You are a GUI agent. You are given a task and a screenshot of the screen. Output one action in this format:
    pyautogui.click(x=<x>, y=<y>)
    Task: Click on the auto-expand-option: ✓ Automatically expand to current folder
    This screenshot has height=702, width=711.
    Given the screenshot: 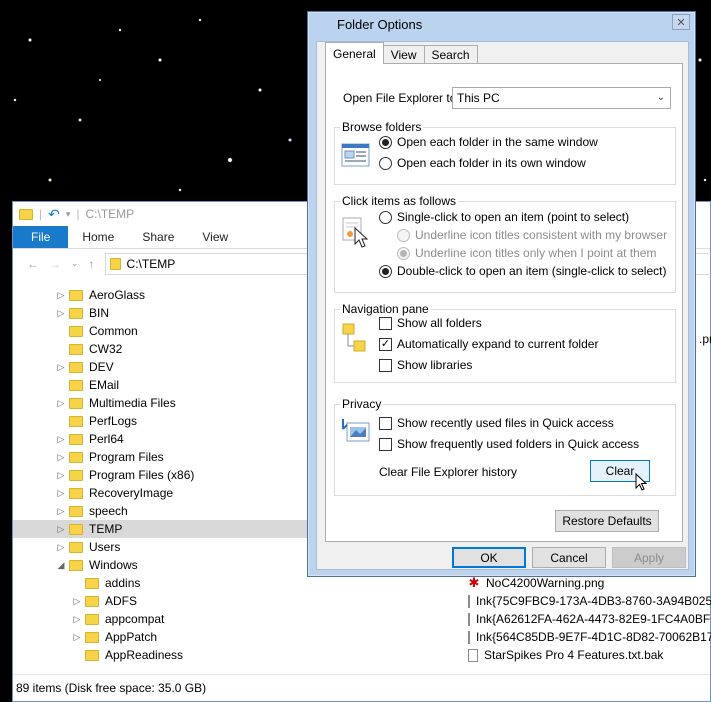 What is the action you would take?
    pyautogui.click(x=488, y=344)
    